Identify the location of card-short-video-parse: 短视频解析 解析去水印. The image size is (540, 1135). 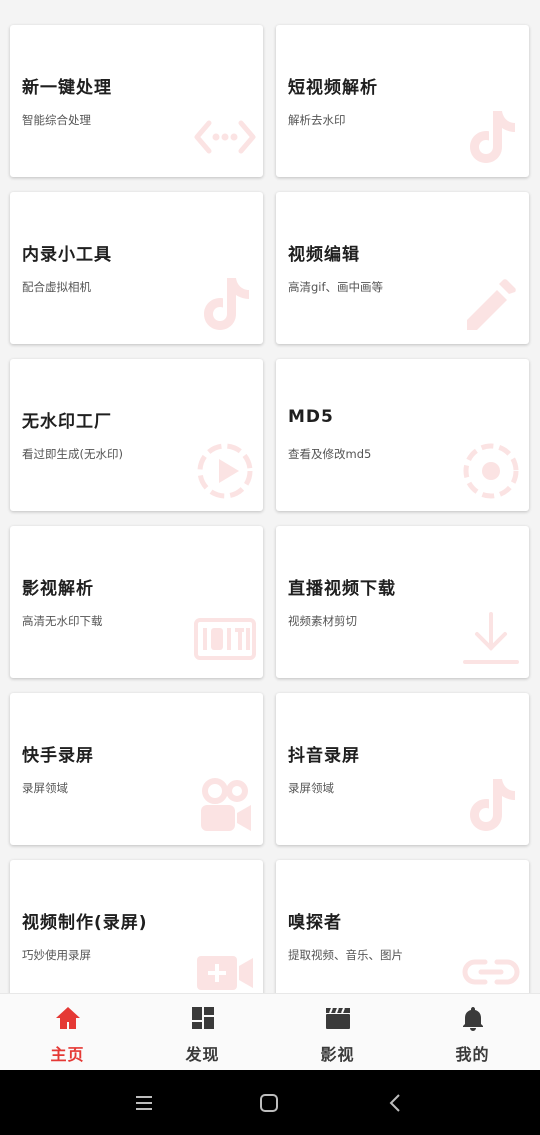
(402, 101).